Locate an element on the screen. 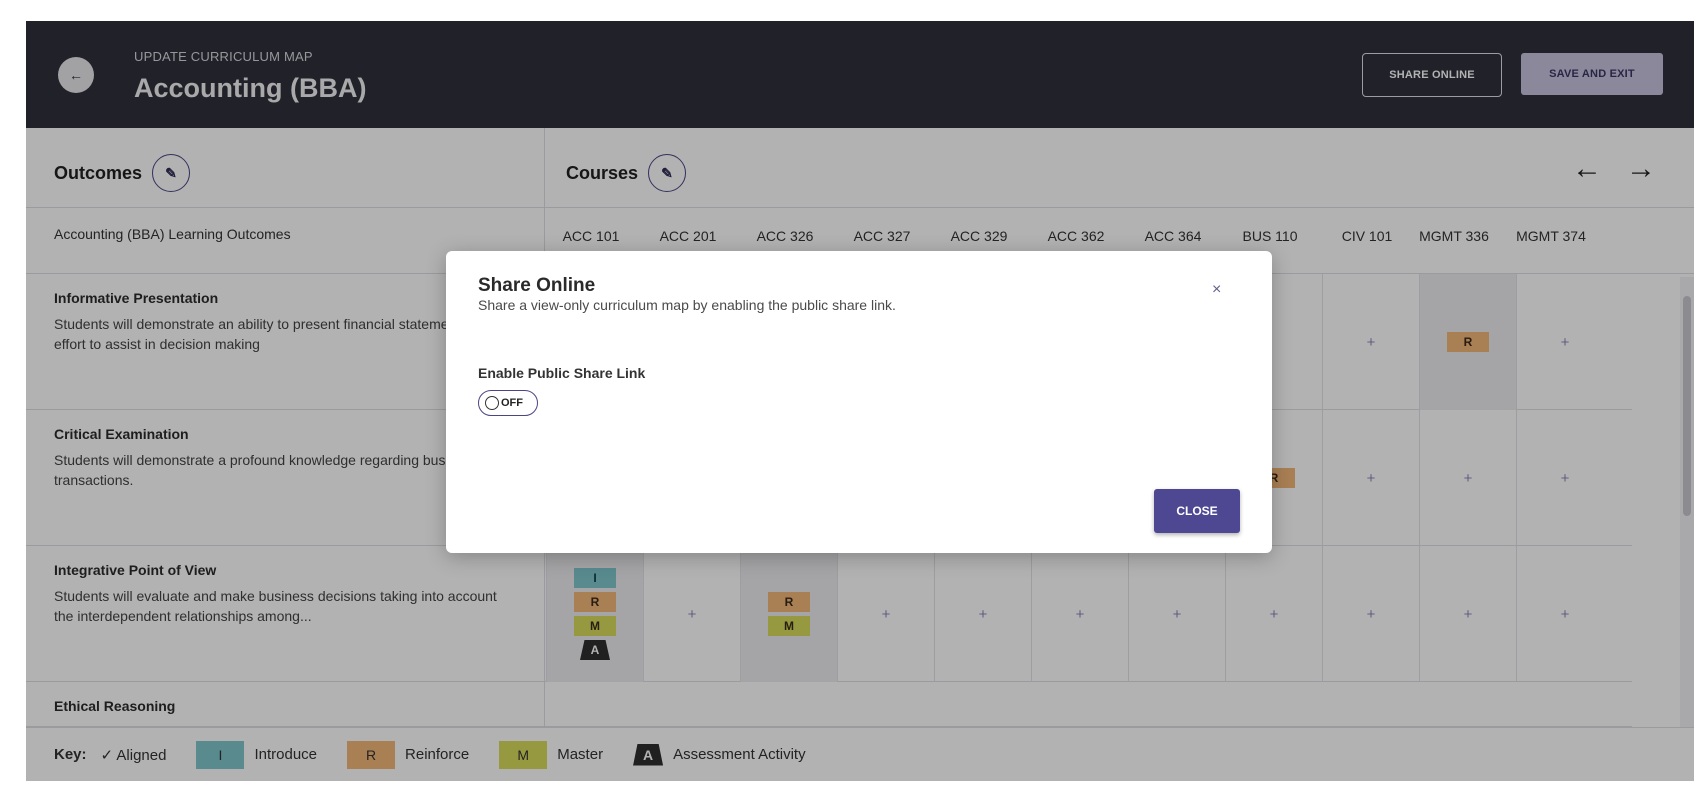 The height and width of the screenshot is (796, 1704). public-link-toggle: OFF is located at coordinates (508, 403).